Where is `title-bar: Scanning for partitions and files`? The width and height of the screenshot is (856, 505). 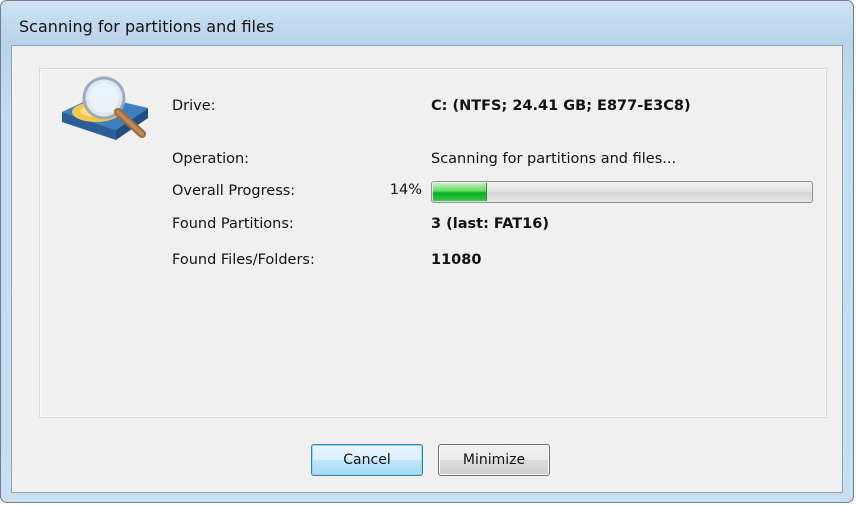
title-bar: Scanning for partitions and files is located at coordinates (427, 22).